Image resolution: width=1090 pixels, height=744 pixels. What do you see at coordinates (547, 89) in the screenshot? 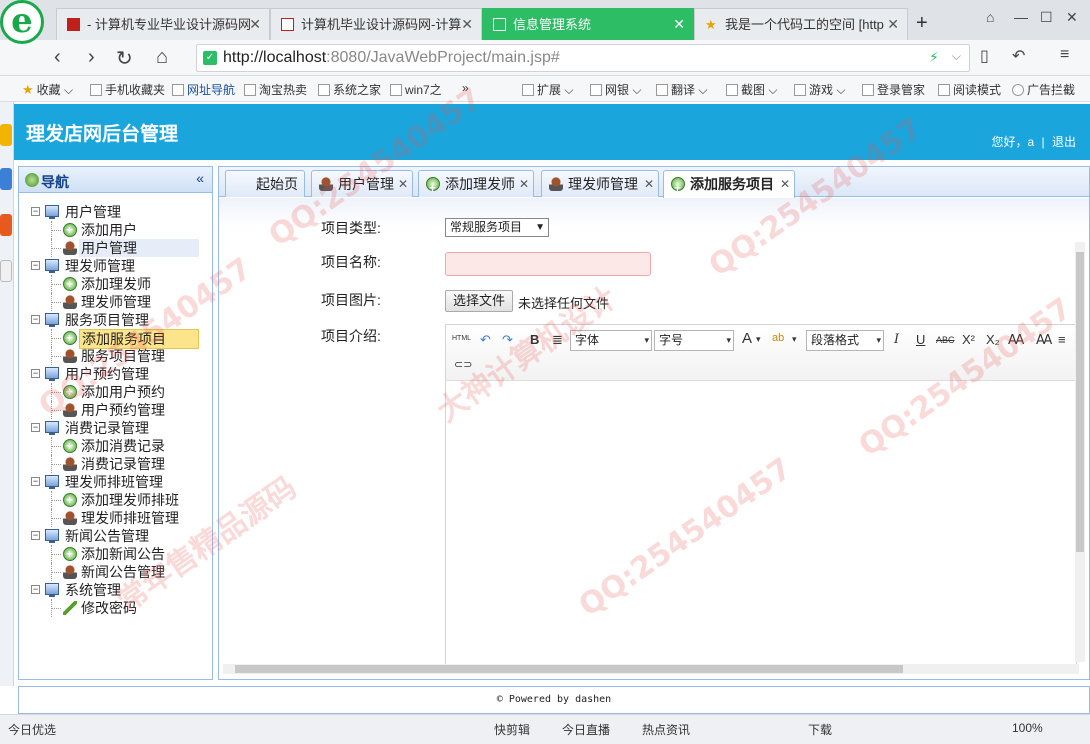
I see `toolbar-item-extensions: 扩展 ⌵` at bounding box center [547, 89].